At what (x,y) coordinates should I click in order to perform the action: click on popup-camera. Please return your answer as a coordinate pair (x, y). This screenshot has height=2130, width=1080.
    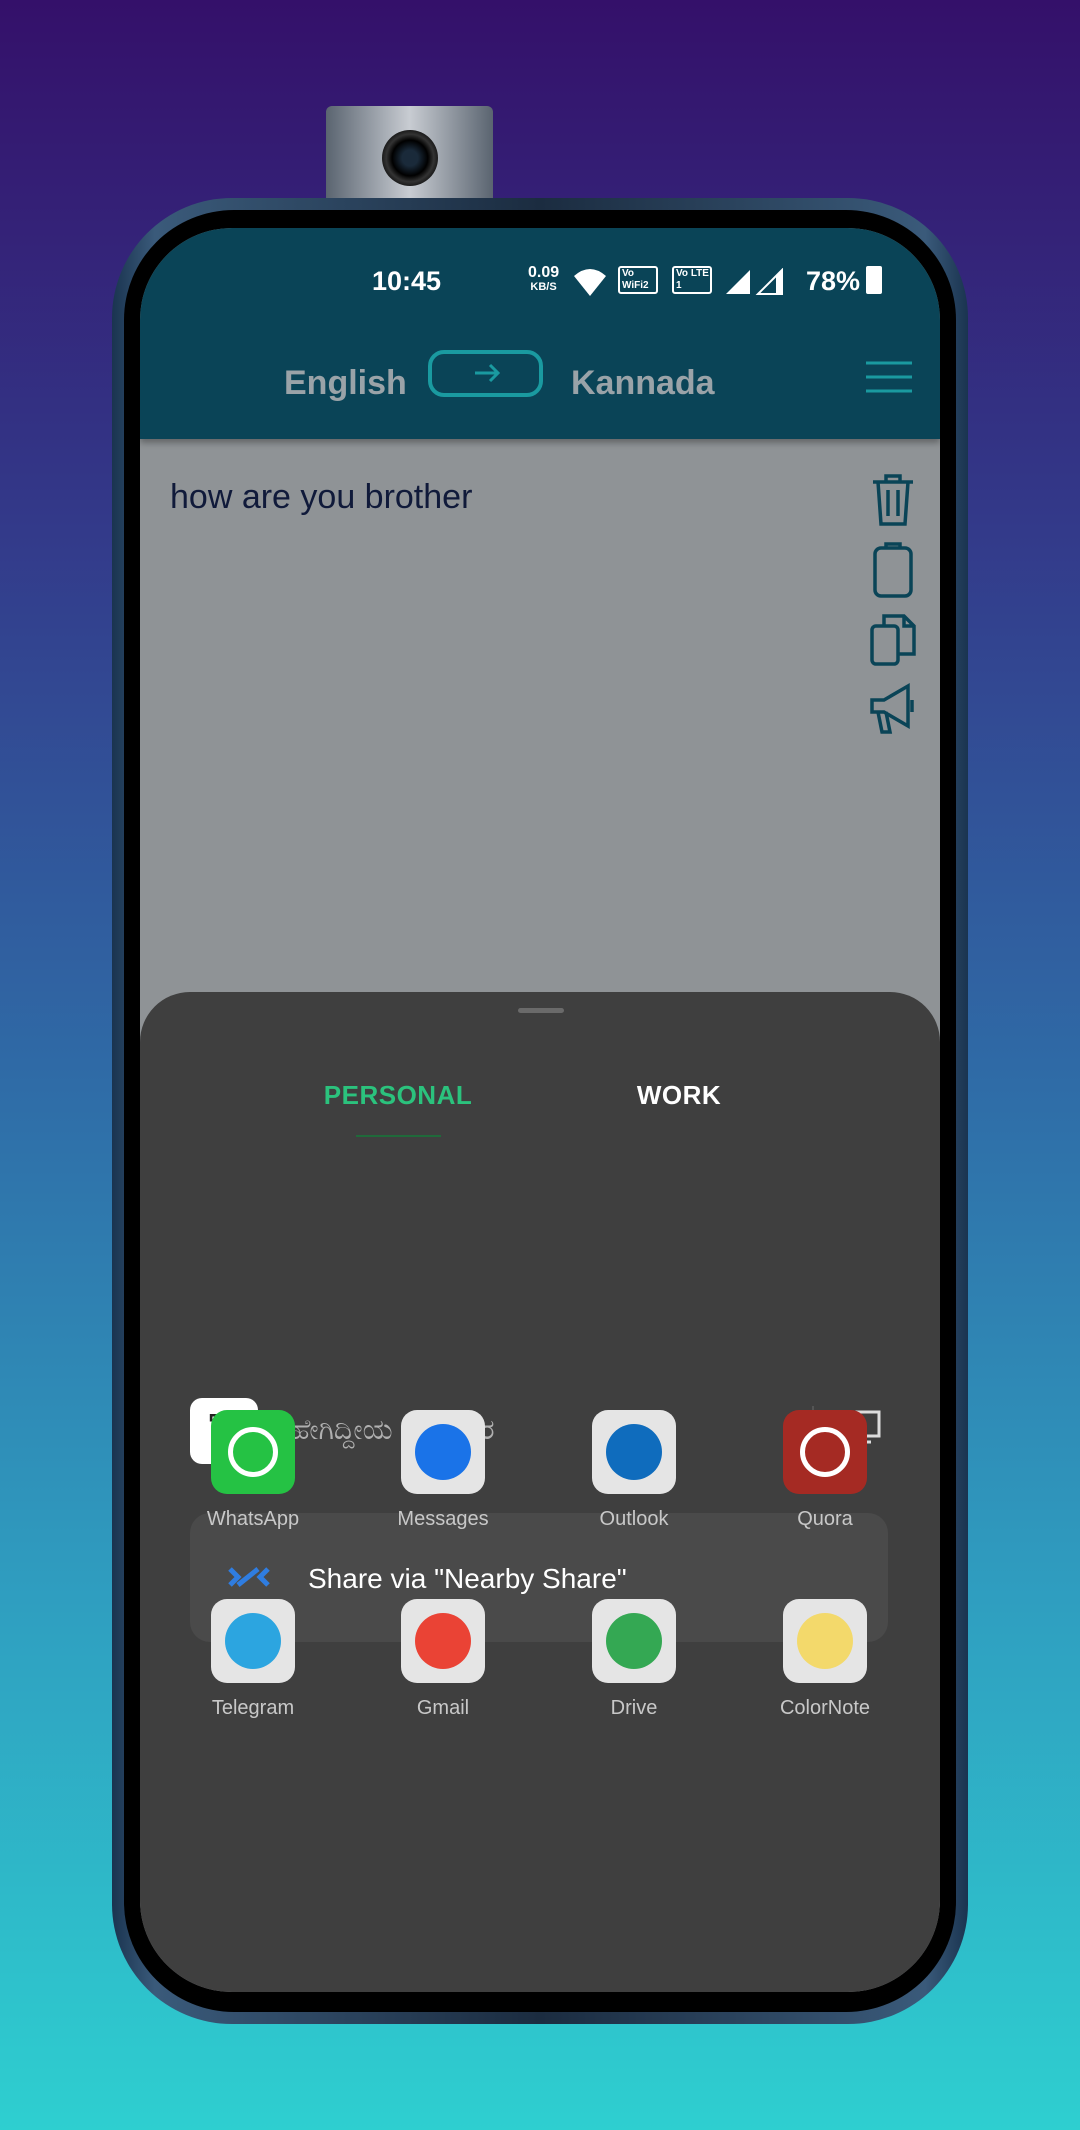
    Looking at the image, I should click on (409, 156).